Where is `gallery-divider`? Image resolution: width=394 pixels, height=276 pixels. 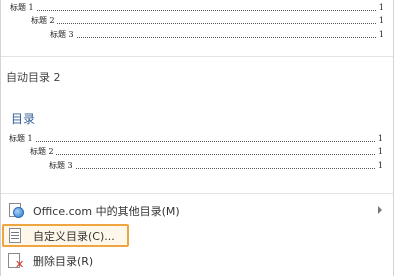 gallery-divider is located at coordinates (197, 56).